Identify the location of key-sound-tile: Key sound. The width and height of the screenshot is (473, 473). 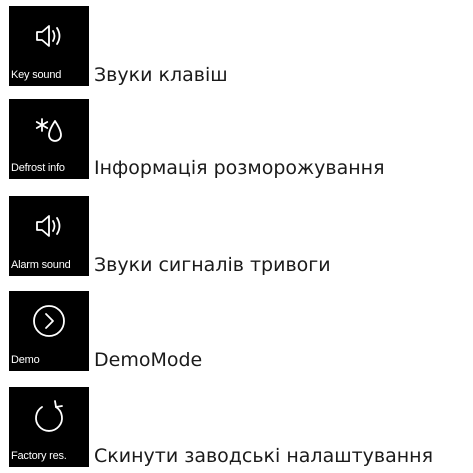
(49, 46).